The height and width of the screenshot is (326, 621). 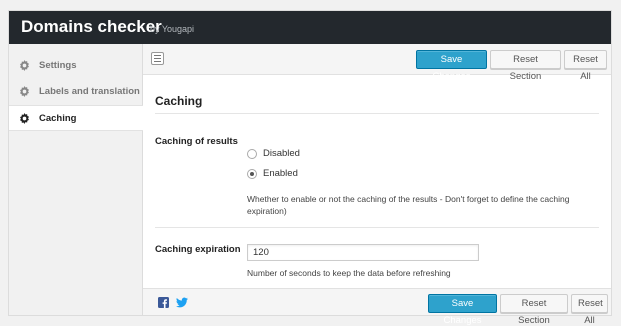 I want to click on facebook-icon, so click(x=163, y=302).